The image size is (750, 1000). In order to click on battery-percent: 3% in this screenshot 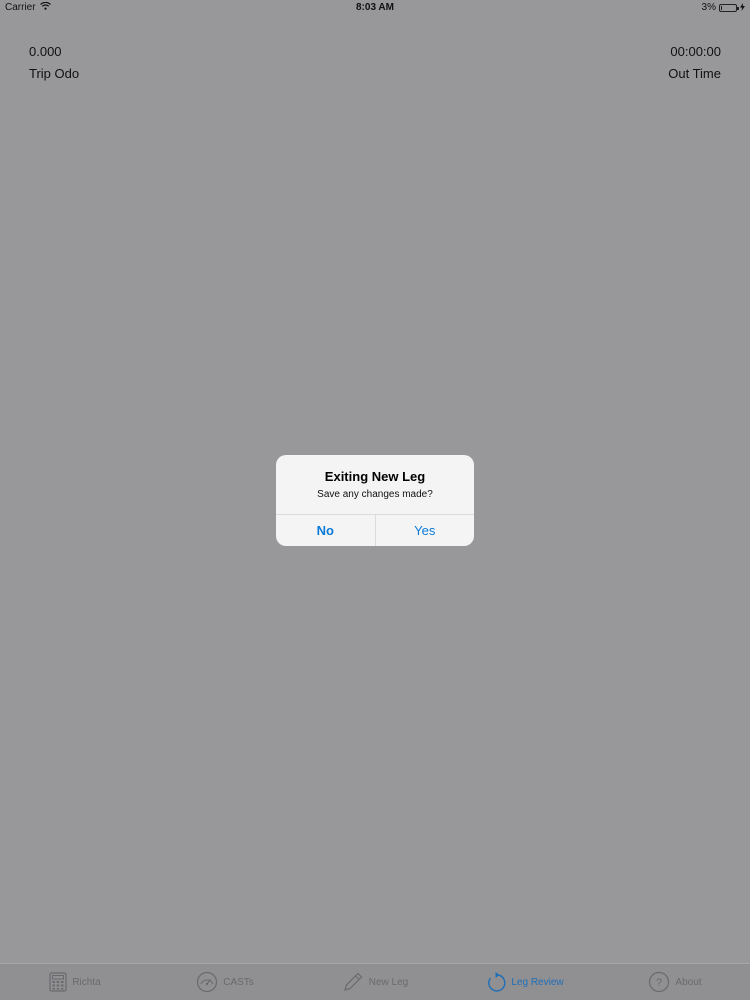, I will do `click(708, 7)`.